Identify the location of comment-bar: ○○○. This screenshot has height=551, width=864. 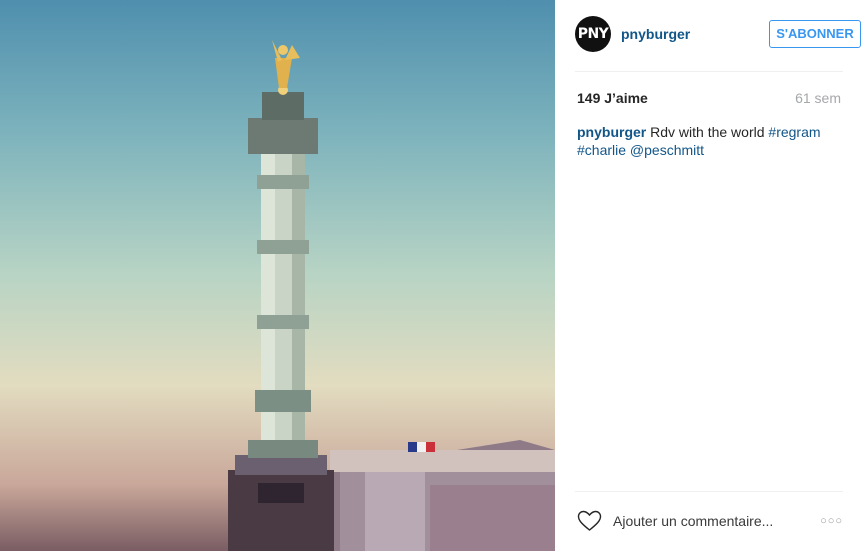
(709, 521).